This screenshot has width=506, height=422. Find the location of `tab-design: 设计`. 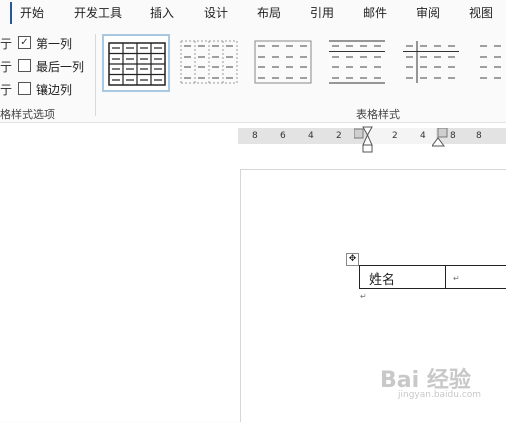

tab-design: 设计 is located at coordinates (216, 12).